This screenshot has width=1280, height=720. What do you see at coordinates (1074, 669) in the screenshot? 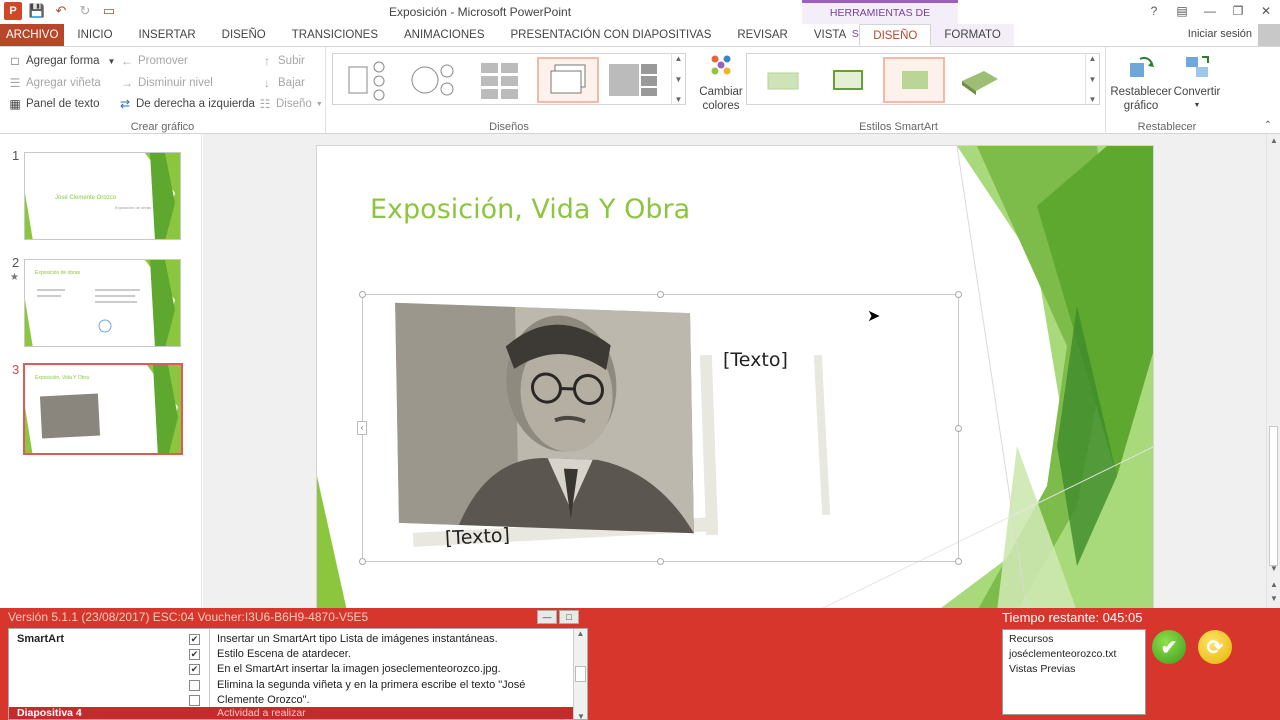
I see `resource-item: Vistas Previas` at bounding box center [1074, 669].